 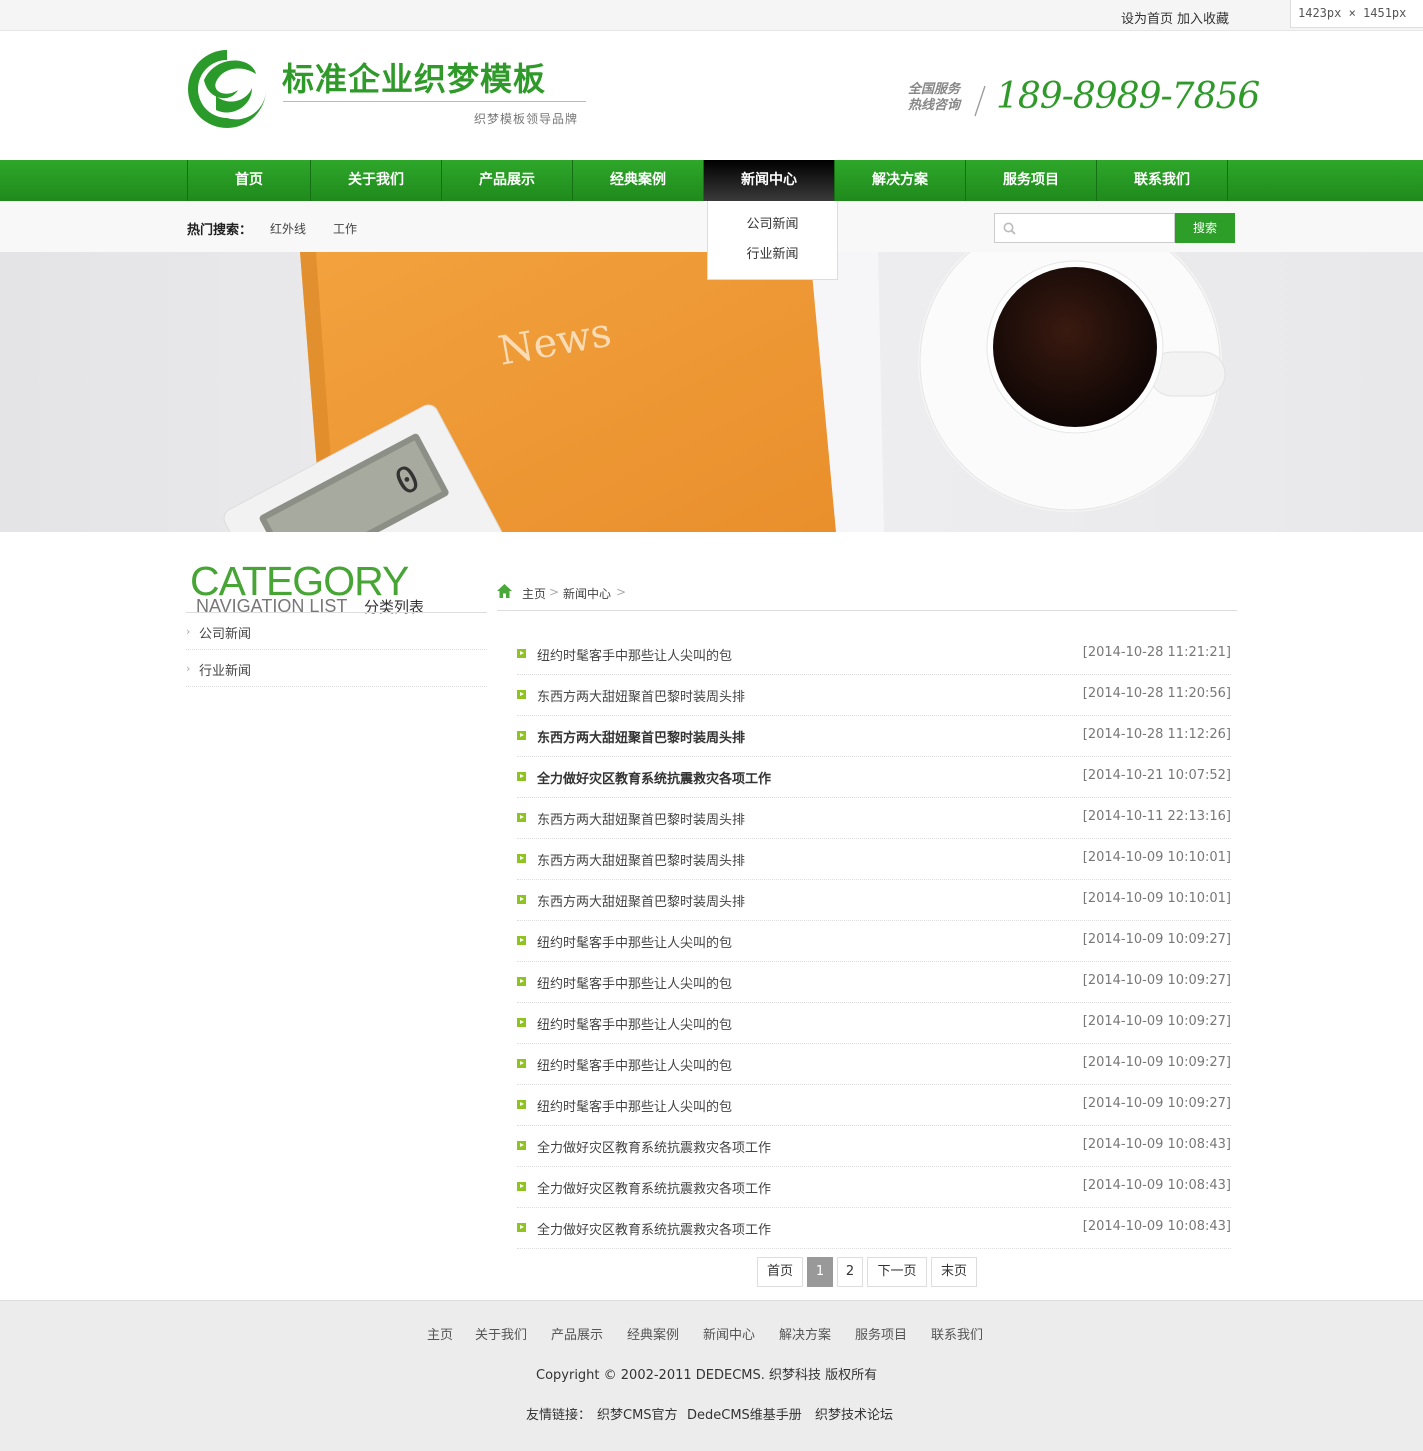 What do you see at coordinates (874, 695) in the screenshot?
I see `news-row: 东西方两大甜妞聚首巴黎时装周头排 [2014-10-28 11:20:56]` at bounding box center [874, 695].